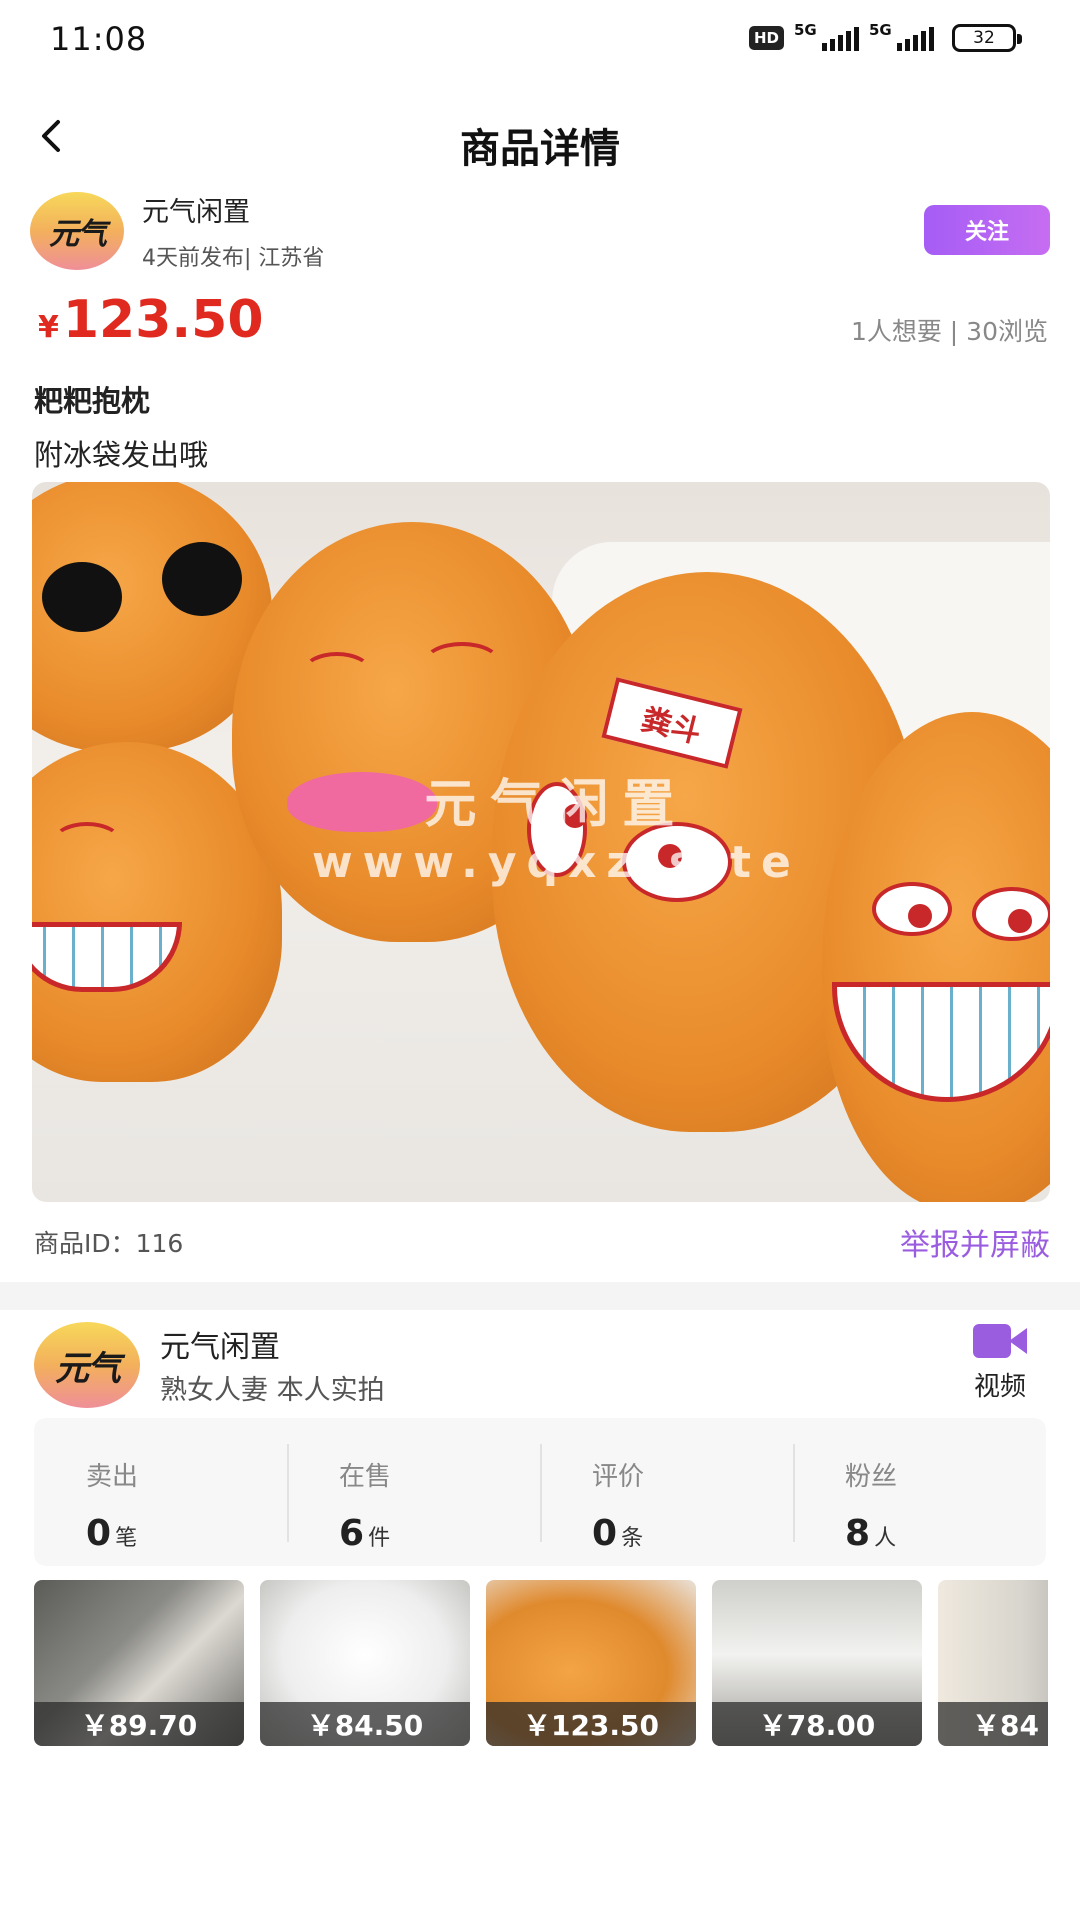 The width and height of the screenshot is (1080, 1920). I want to click on shop-item-thumb: ￥84.50, so click(365, 1663).